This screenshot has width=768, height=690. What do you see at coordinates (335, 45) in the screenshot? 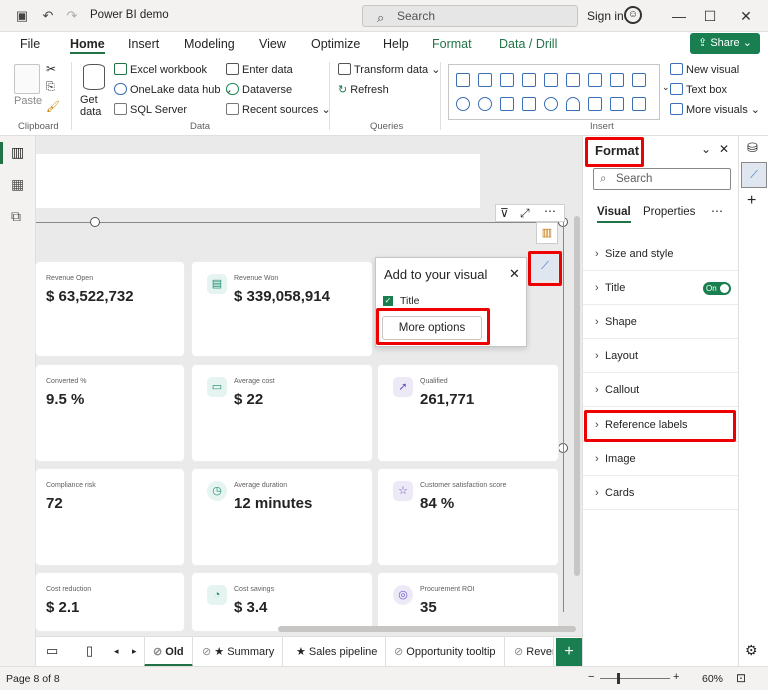
I see `tab-optimize: Optimize` at bounding box center [335, 45].